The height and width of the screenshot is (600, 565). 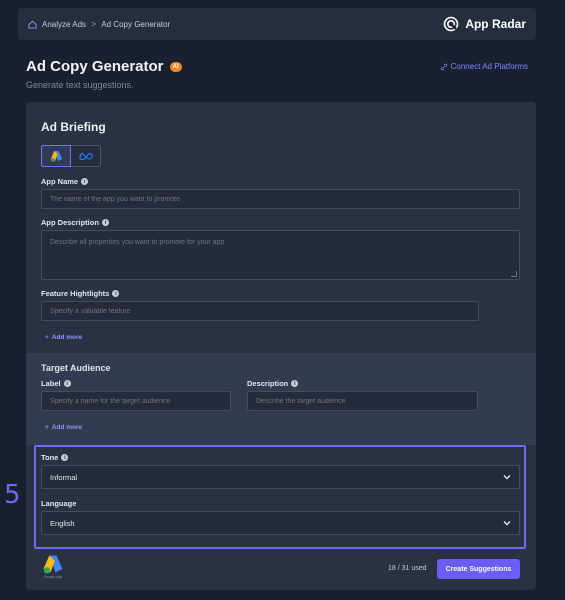 I want to click on app-description-label-text: App Description, so click(x=70, y=222).